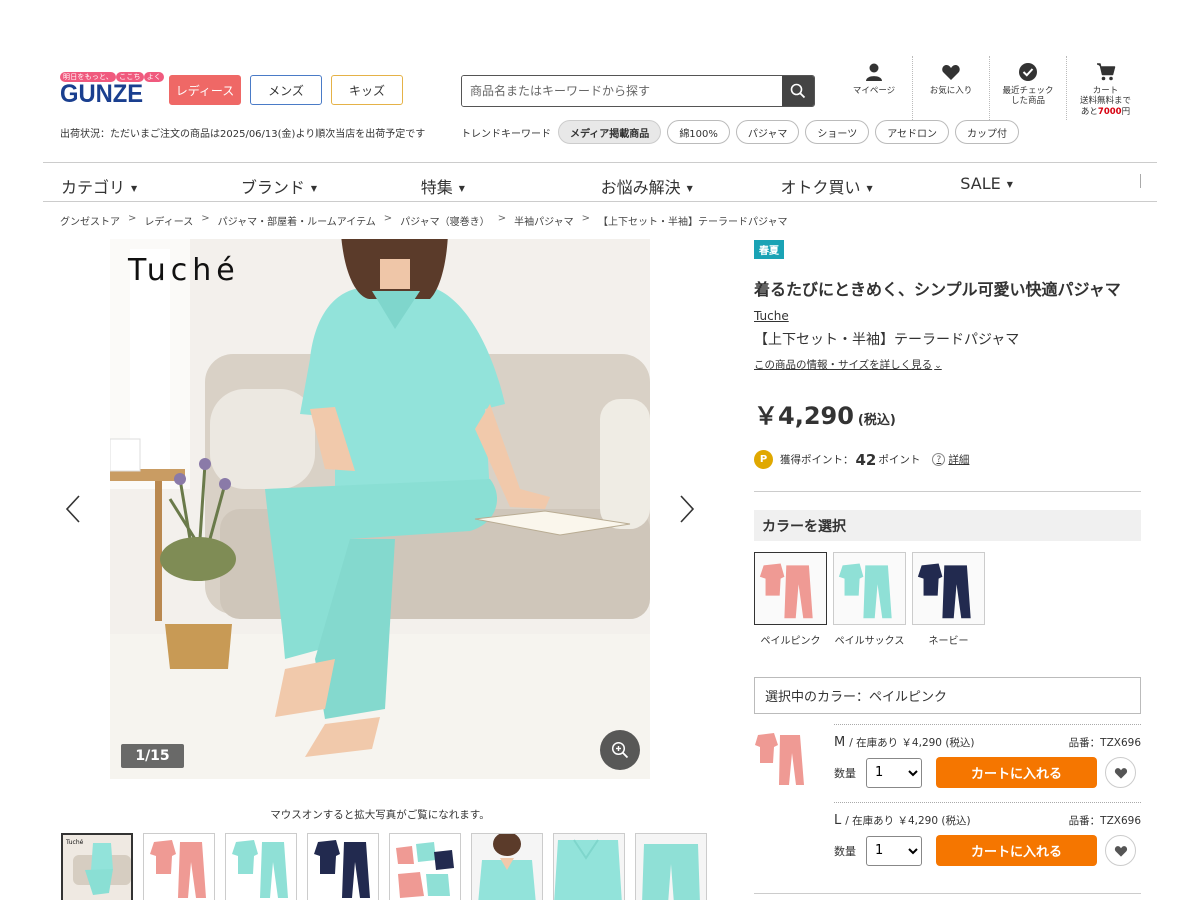  I want to click on recently-viewed-link: 最近チェック した商品, so click(1028, 88).